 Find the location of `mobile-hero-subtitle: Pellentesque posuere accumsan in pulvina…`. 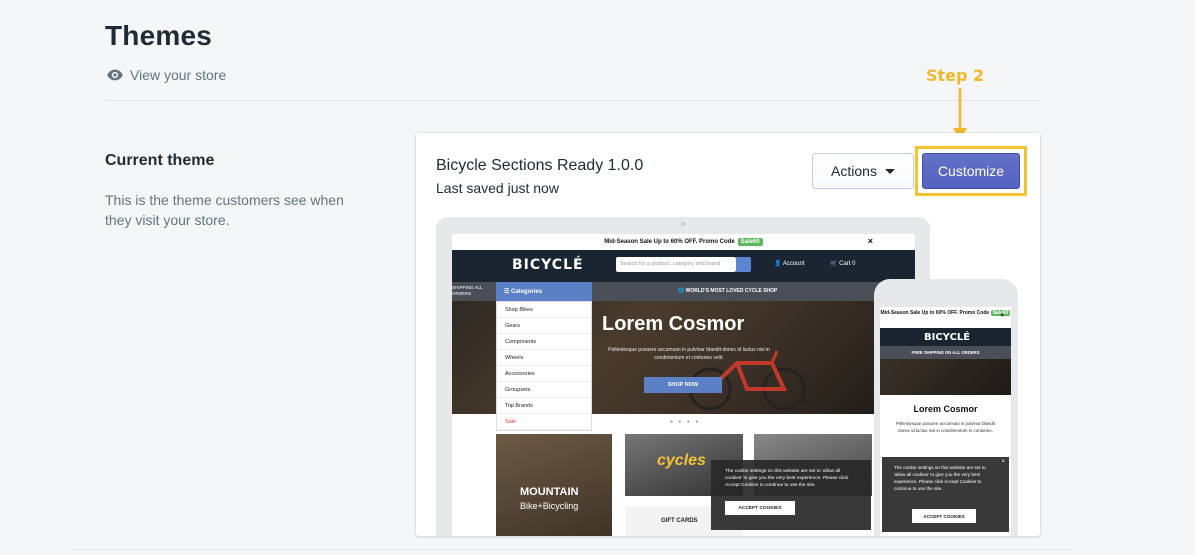

mobile-hero-subtitle: Pellentesque posuere accumsan in pulvina… is located at coordinates (945, 427).